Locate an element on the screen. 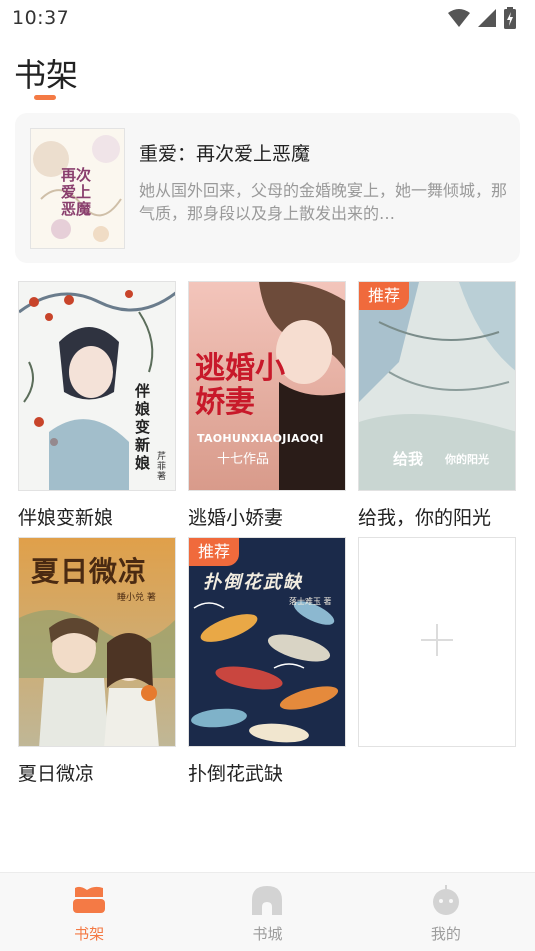 This screenshot has width=535, height=951. book-cover-author: 睡小兑 著 is located at coordinates (136, 598).